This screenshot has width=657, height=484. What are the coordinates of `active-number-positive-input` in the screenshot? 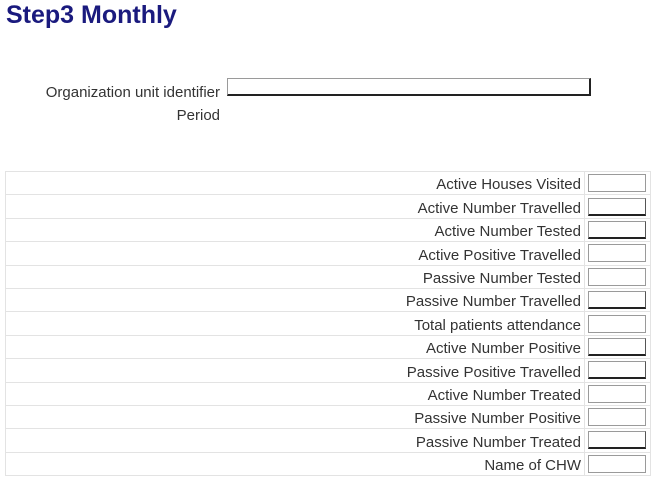 It's located at (617, 346).